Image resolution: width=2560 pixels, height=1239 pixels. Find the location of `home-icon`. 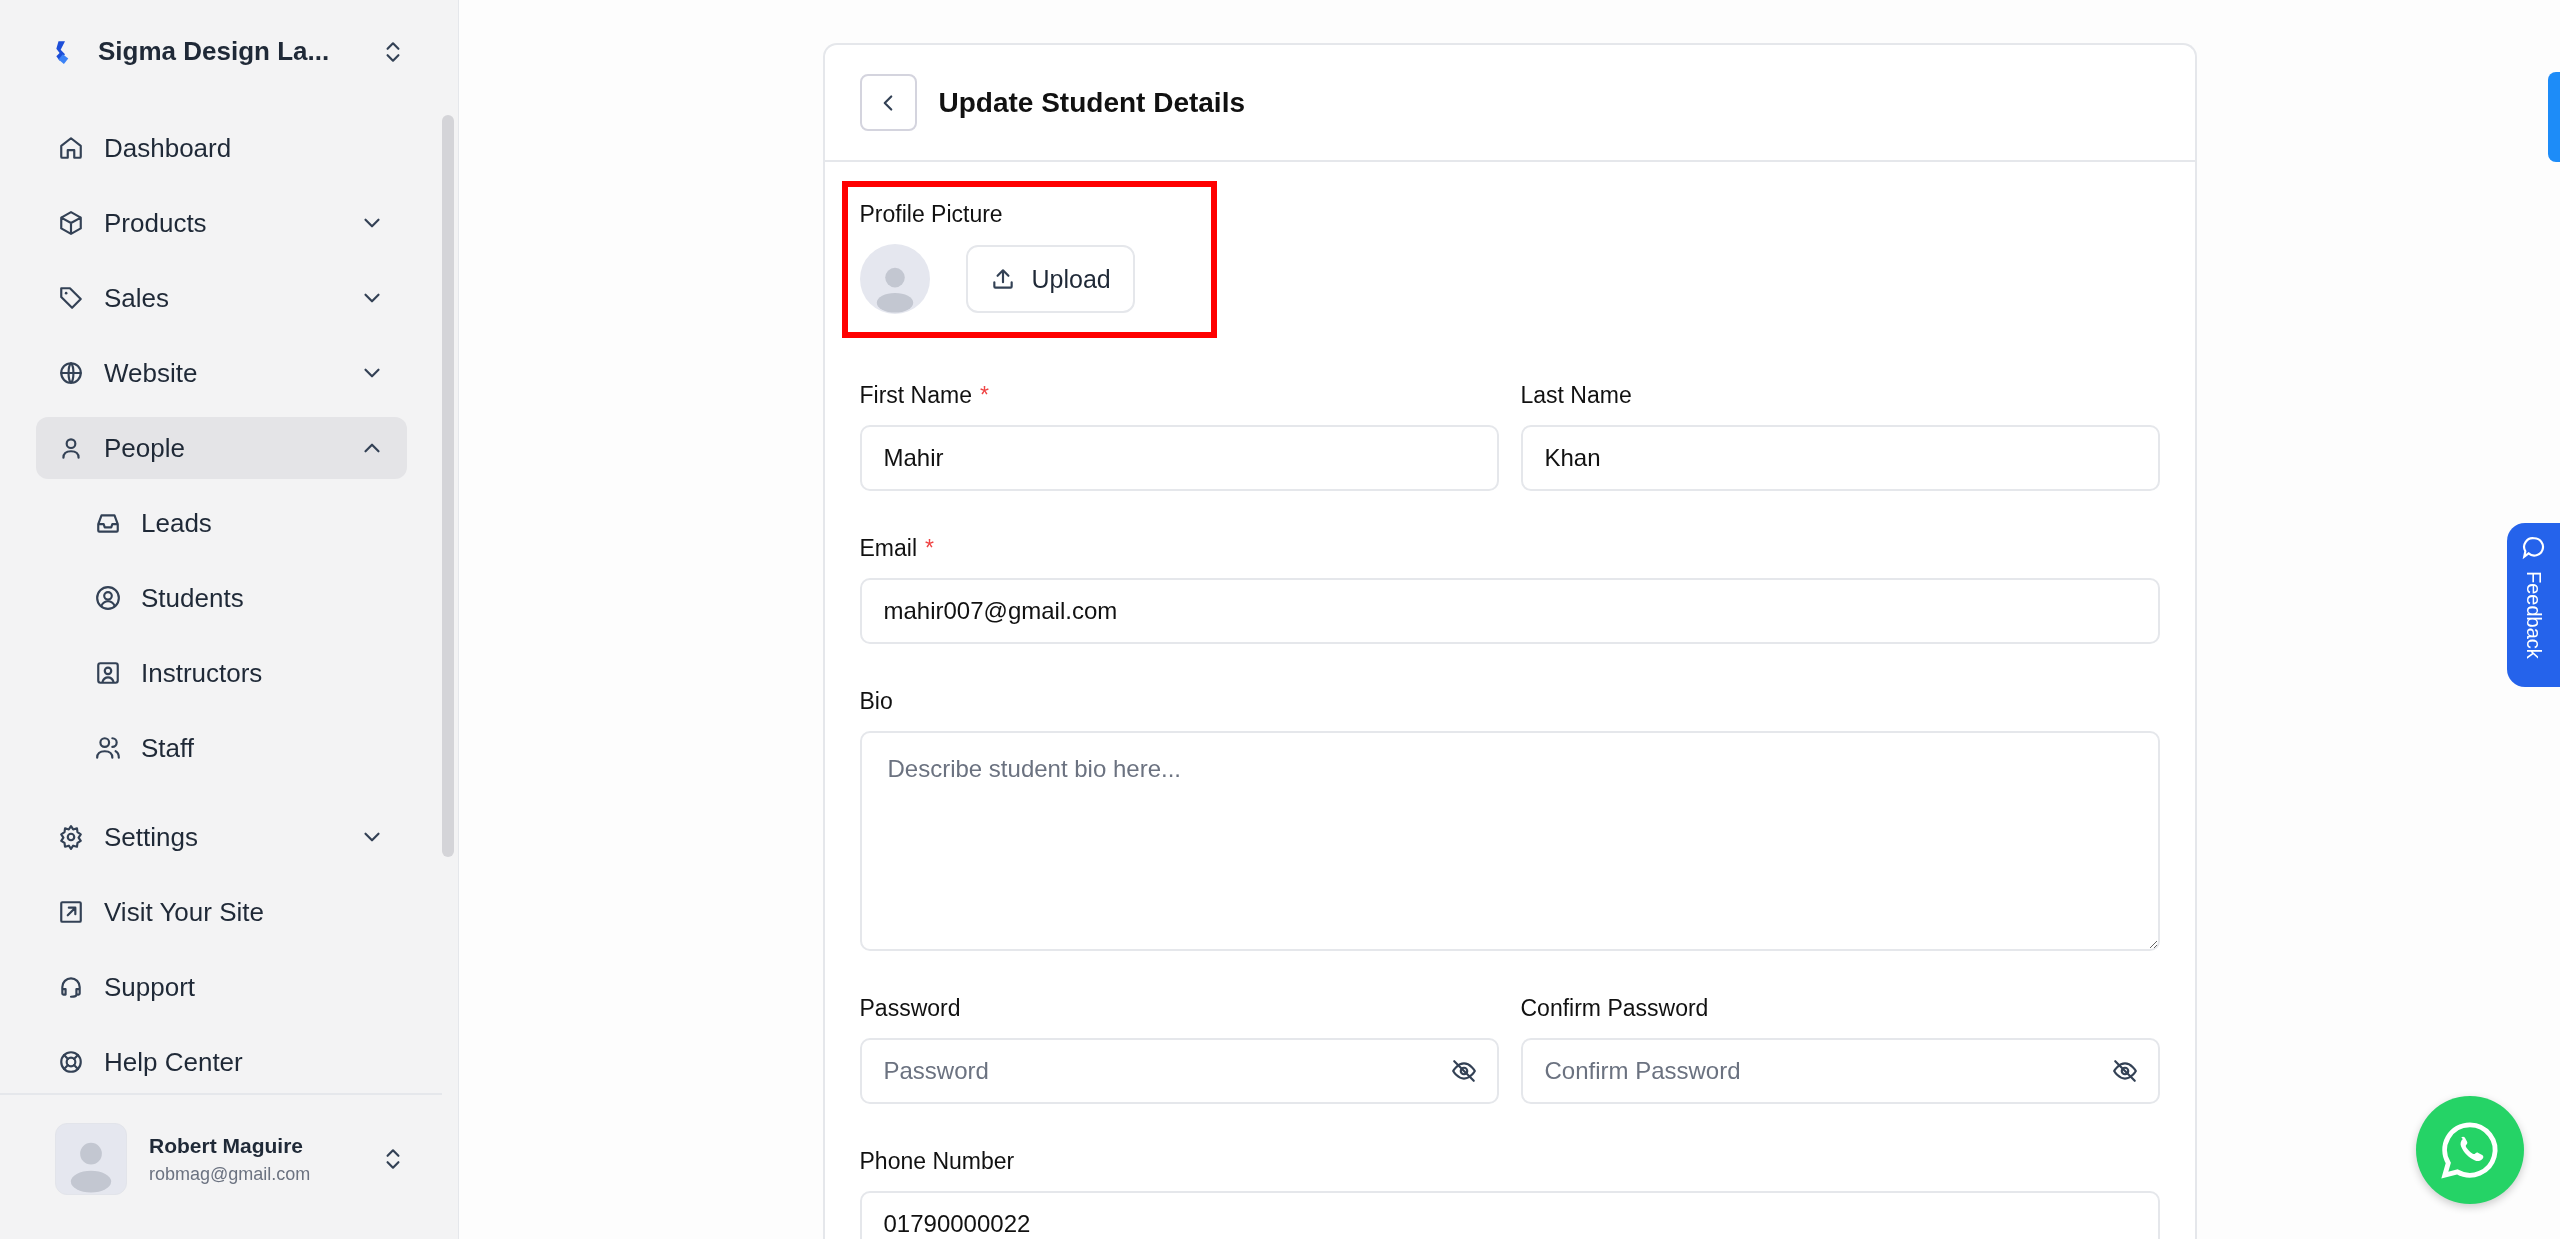

home-icon is located at coordinates (71, 148).